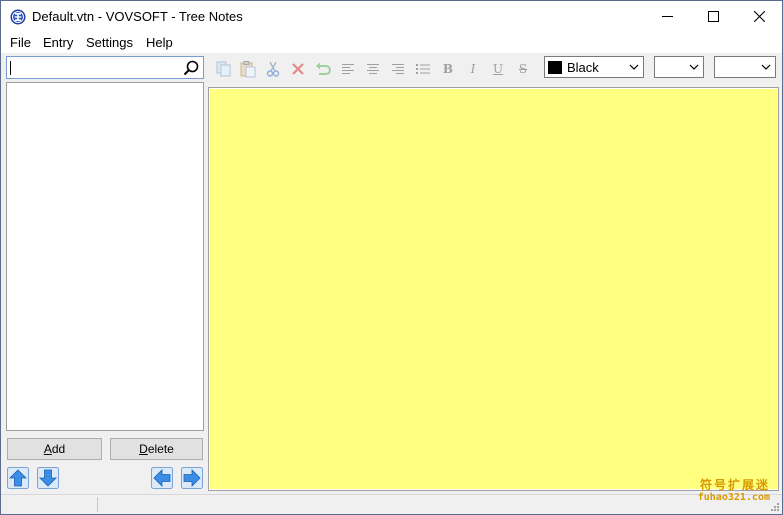  I want to click on menu-file: File, so click(20, 42).